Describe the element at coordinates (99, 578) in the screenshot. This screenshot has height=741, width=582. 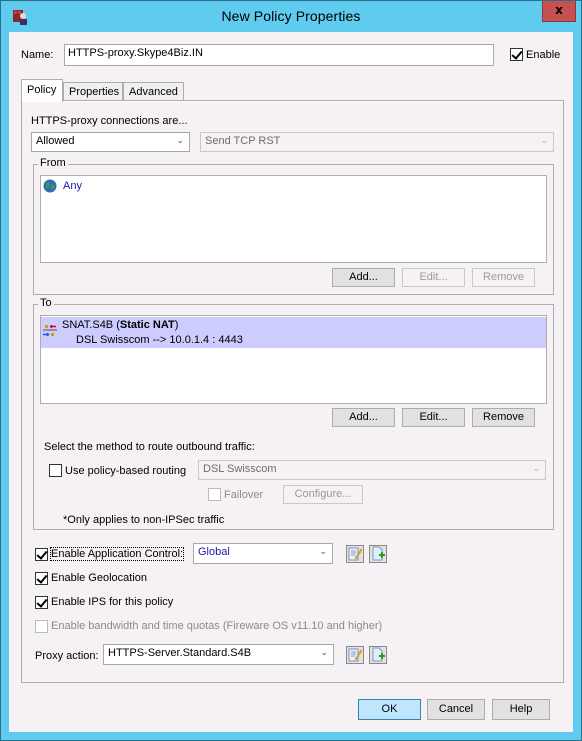
I see `geolocation-label: Enable Geolocation` at that location.